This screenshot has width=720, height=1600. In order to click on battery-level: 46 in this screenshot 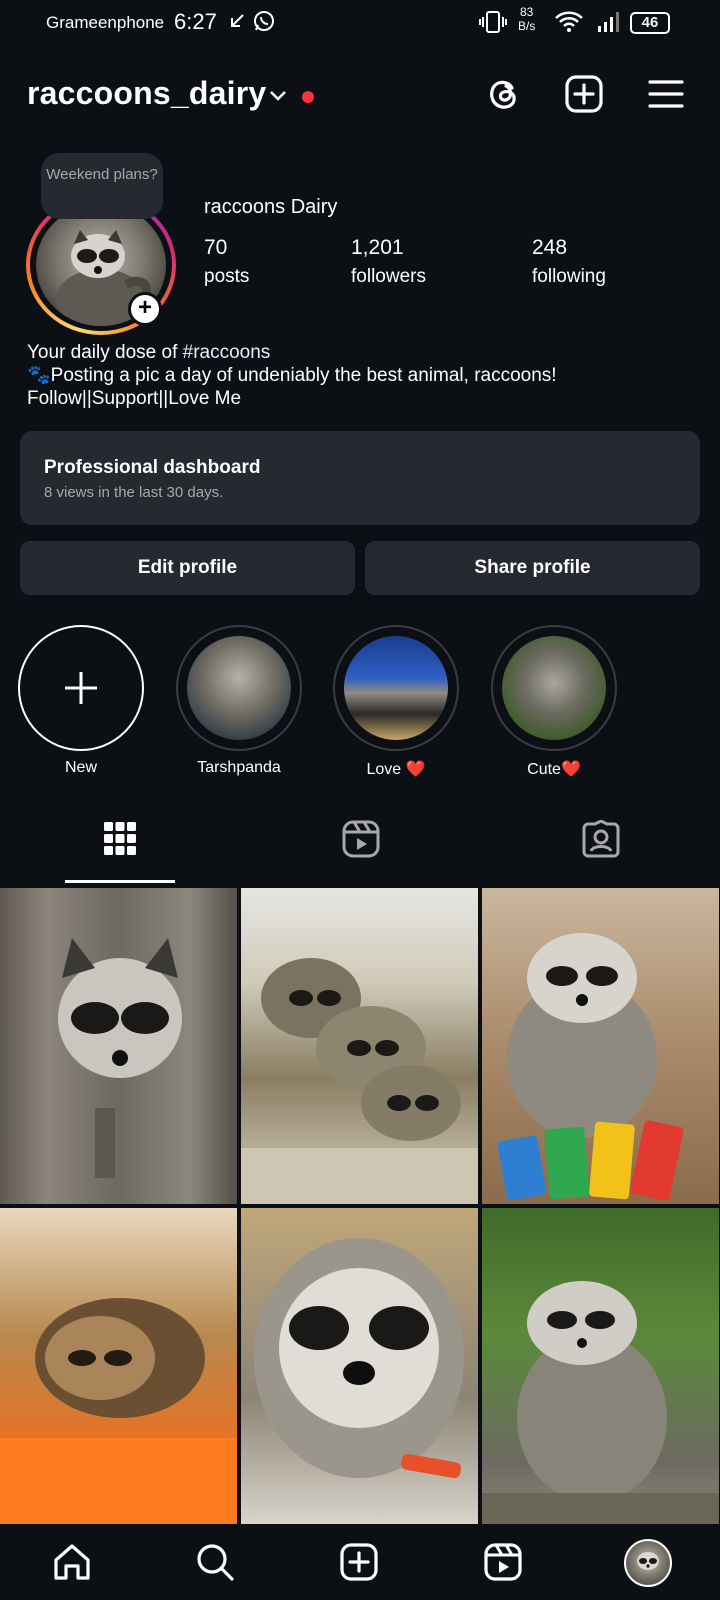, I will do `click(650, 22)`.